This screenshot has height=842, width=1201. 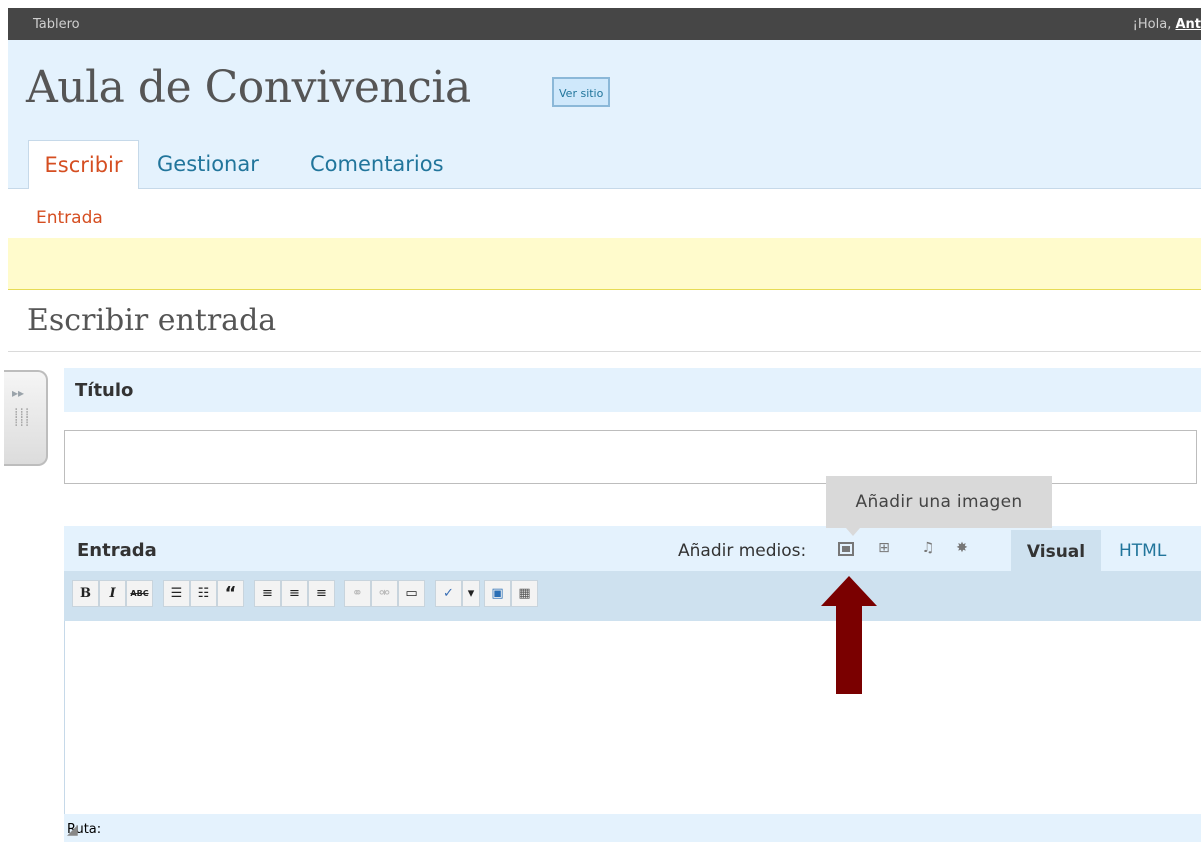 What do you see at coordinates (632, 390) in the screenshot?
I see `title-box-header: Título` at bounding box center [632, 390].